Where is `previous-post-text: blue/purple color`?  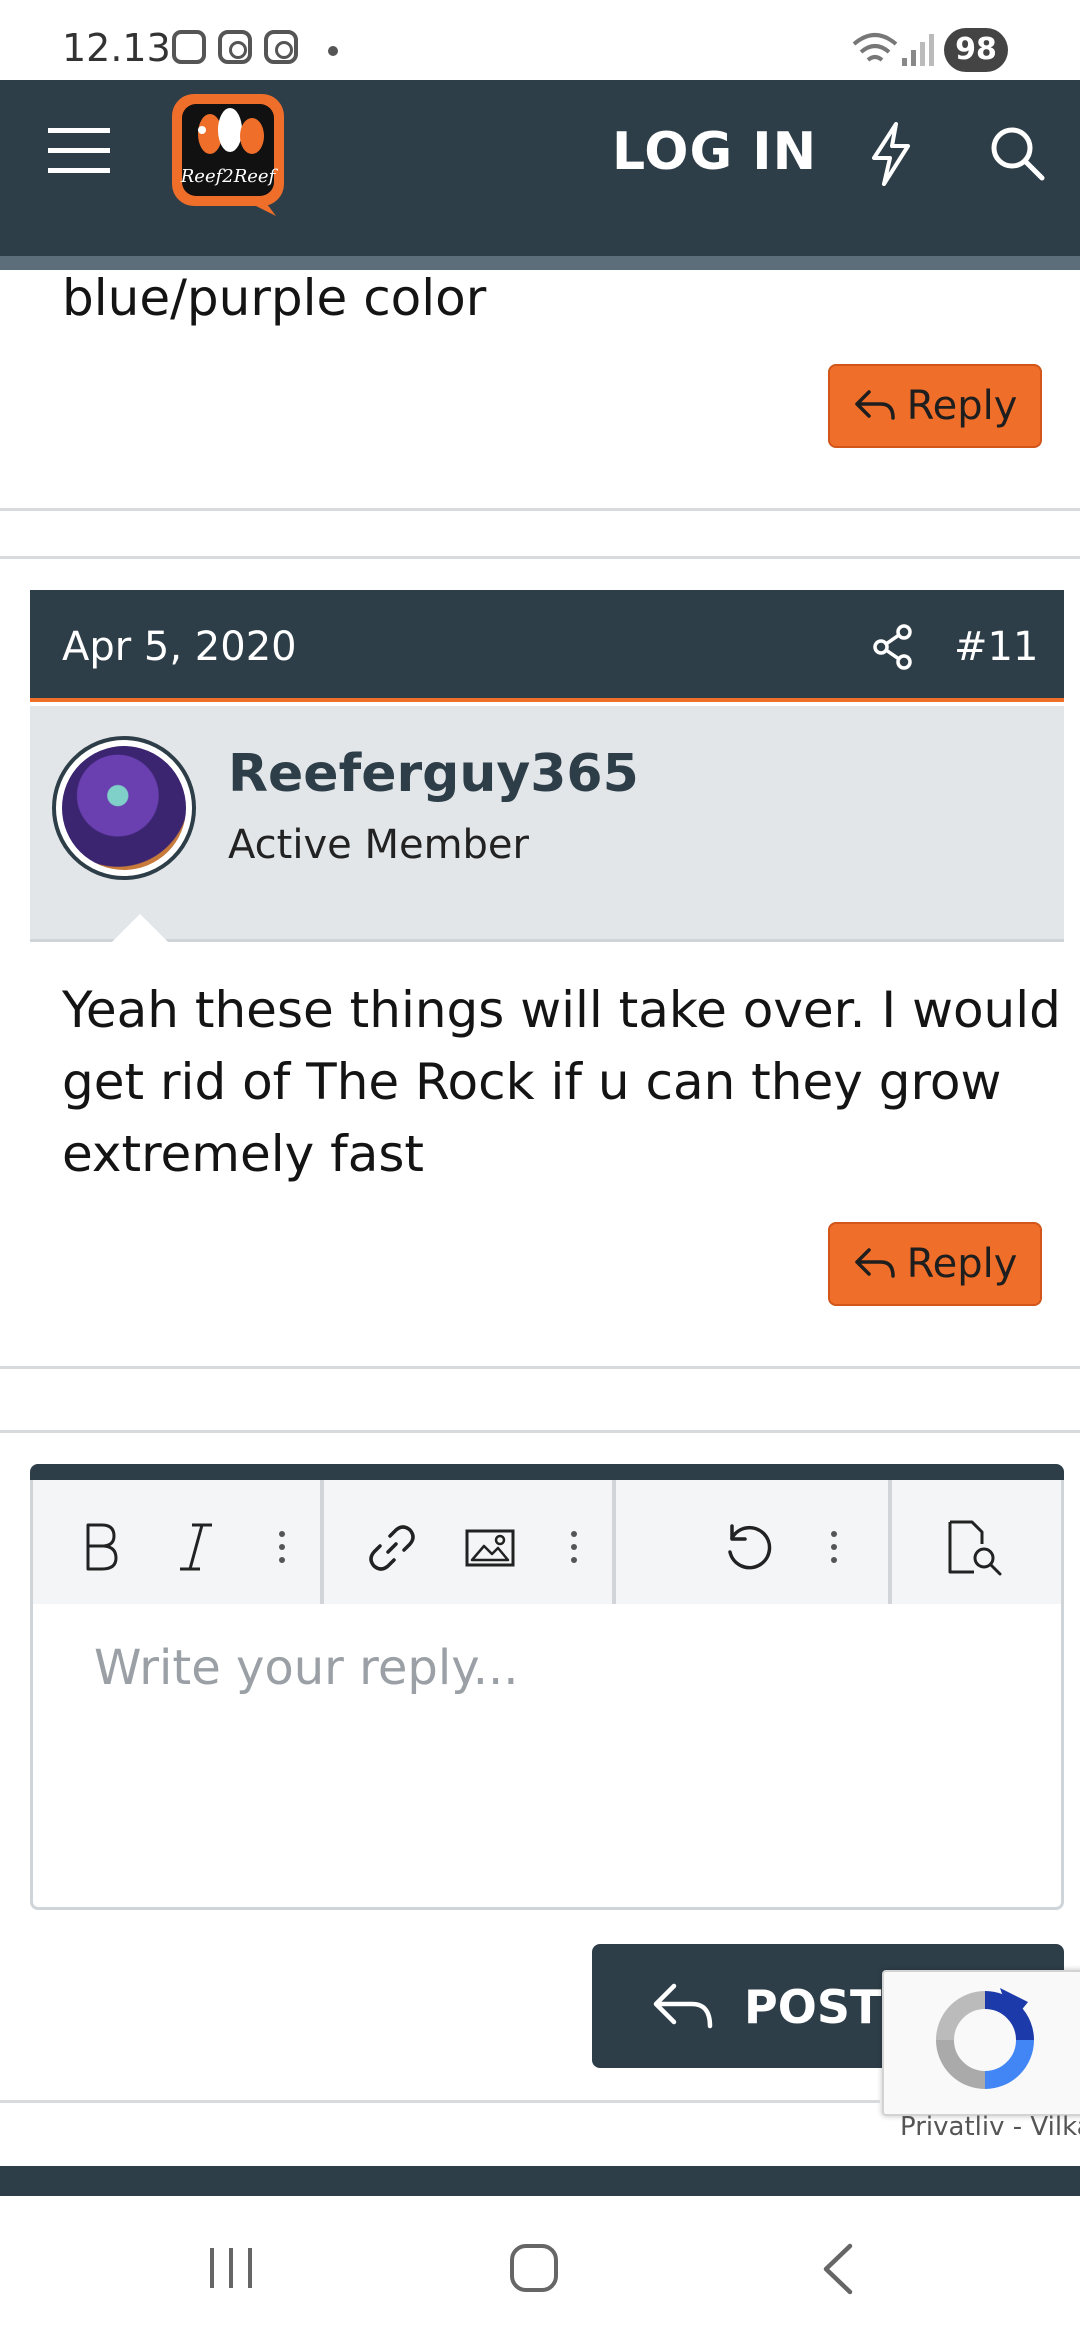 previous-post-text: blue/purple color is located at coordinates (274, 298).